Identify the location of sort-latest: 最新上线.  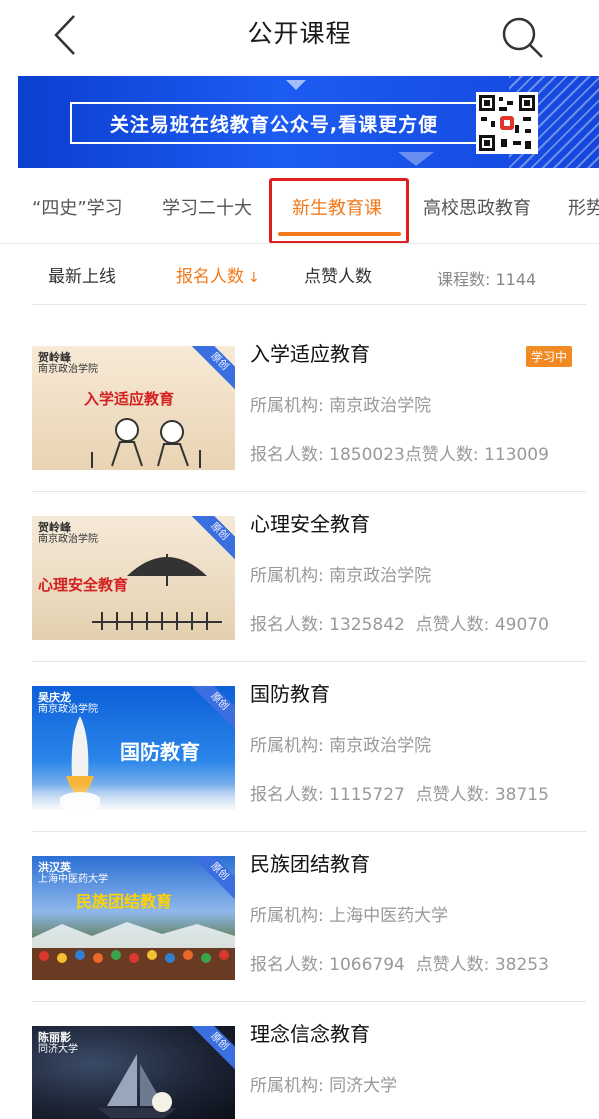
(82, 274).